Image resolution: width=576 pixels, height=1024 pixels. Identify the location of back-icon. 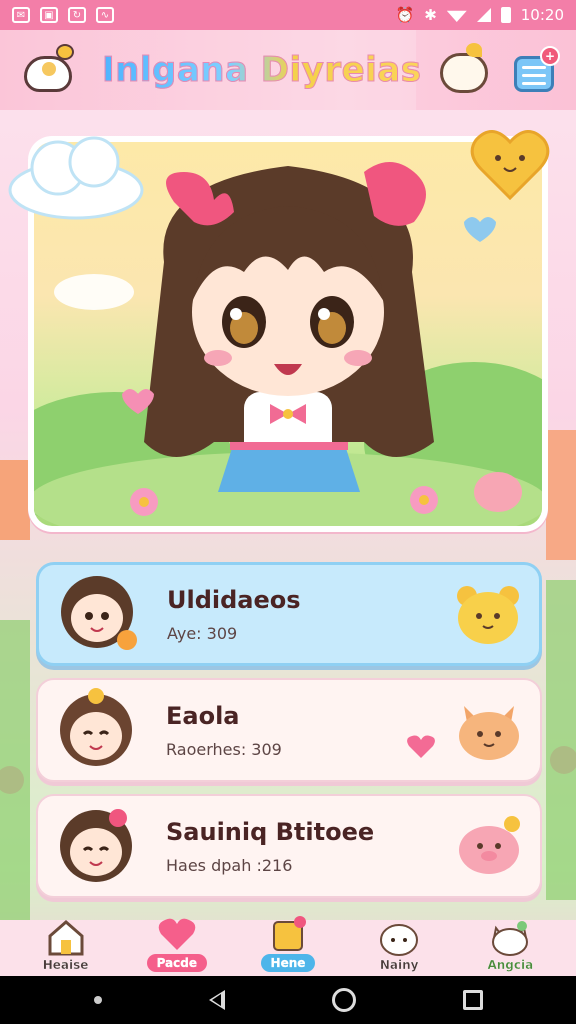
(216, 1000).